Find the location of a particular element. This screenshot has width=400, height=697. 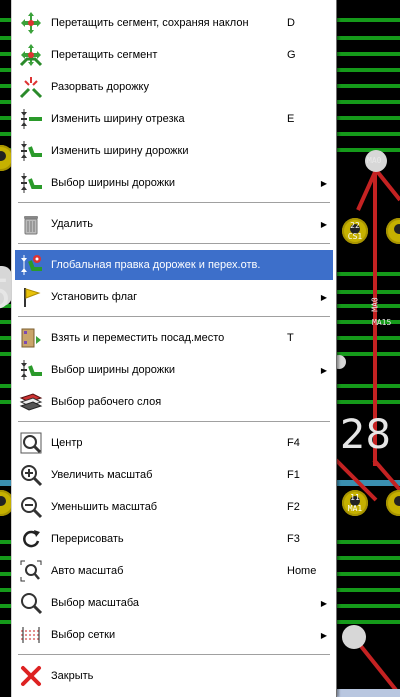

menu-item-move-footprint: Взять и переместить посад.место T is located at coordinates (174, 338).